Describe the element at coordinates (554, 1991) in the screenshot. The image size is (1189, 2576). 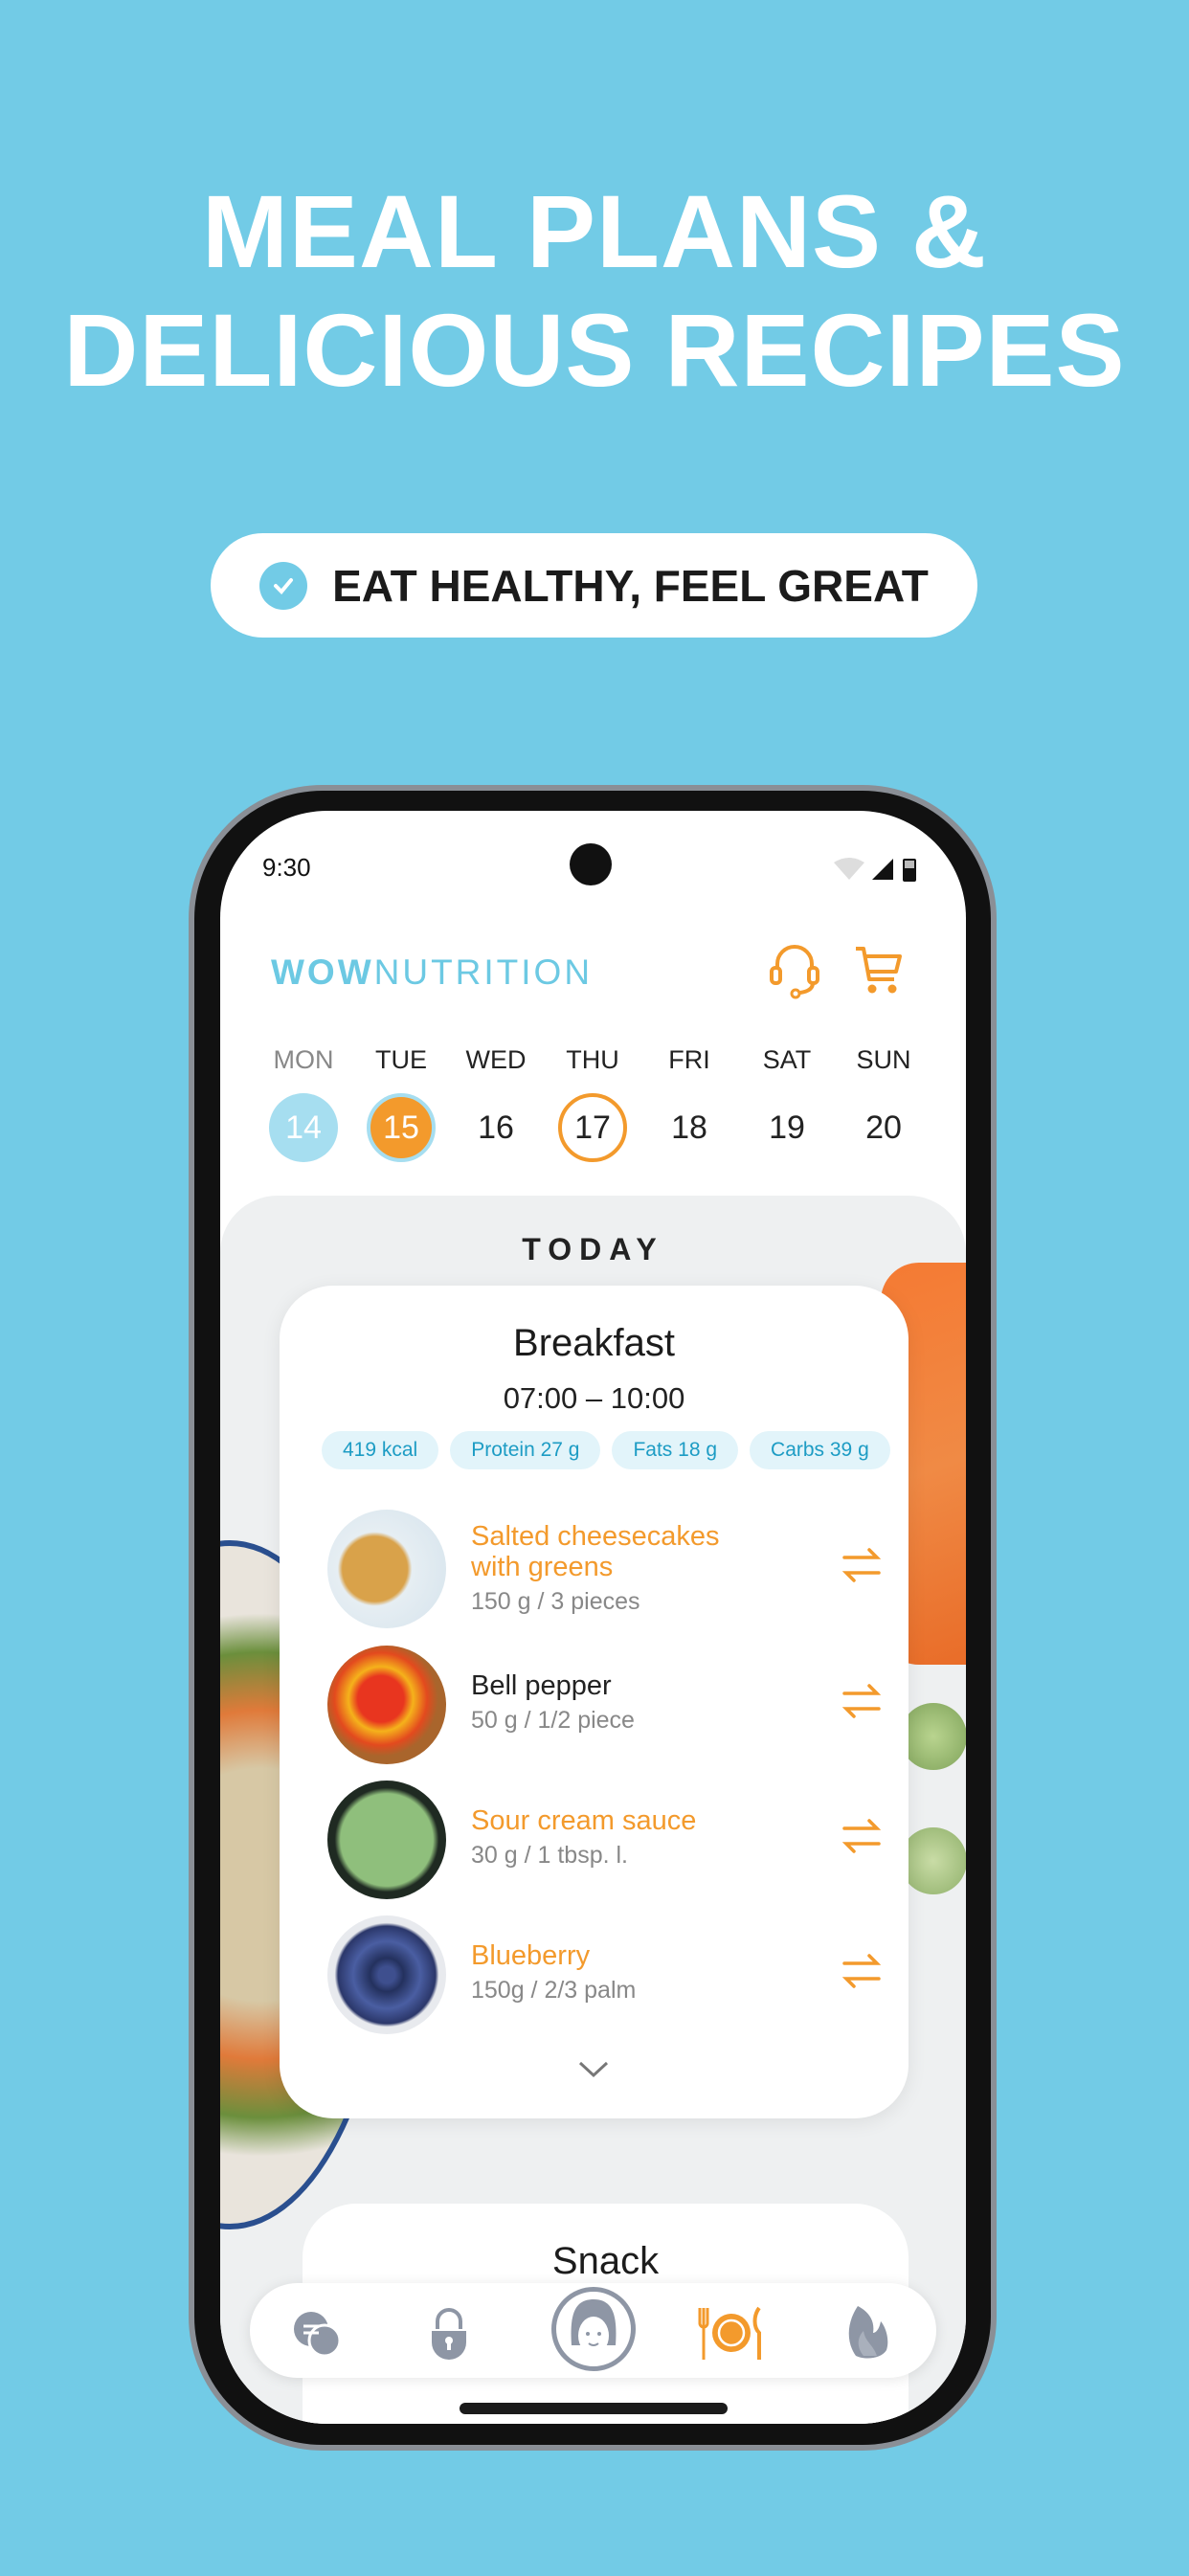
I see `item-quantity: 150g / 2/3 palm` at that location.